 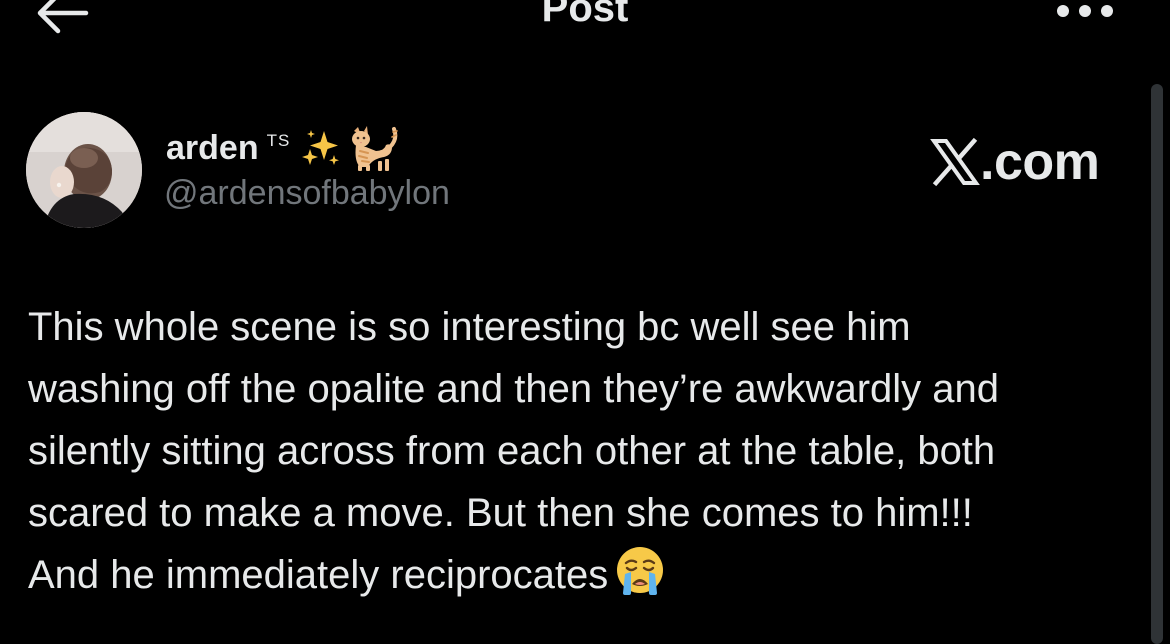 What do you see at coordinates (321, 147) in the screenshot?
I see `sparkles-icon` at bounding box center [321, 147].